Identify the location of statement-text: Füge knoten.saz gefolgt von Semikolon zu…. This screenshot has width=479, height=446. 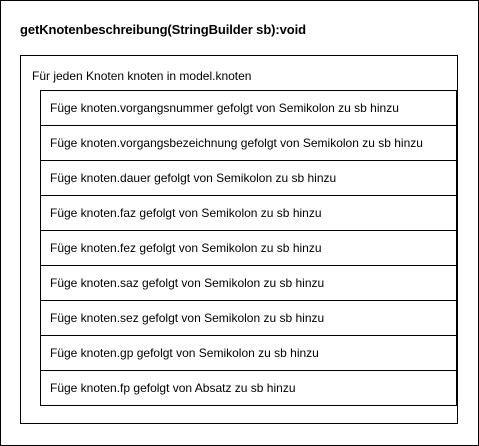
(187, 283).